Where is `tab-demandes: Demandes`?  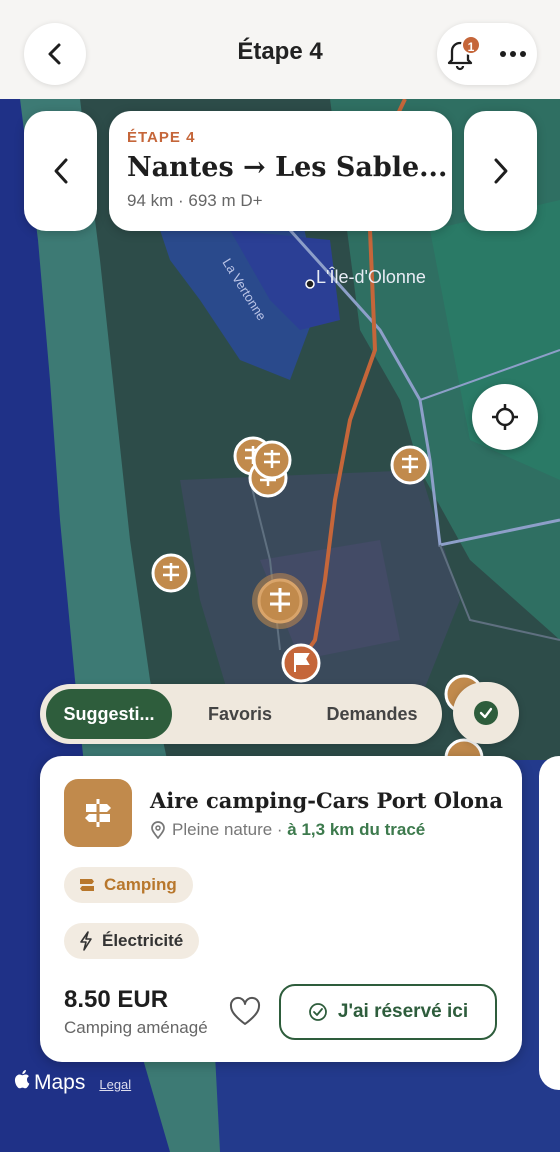
tab-demandes: Demandes is located at coordinates (372, 714).